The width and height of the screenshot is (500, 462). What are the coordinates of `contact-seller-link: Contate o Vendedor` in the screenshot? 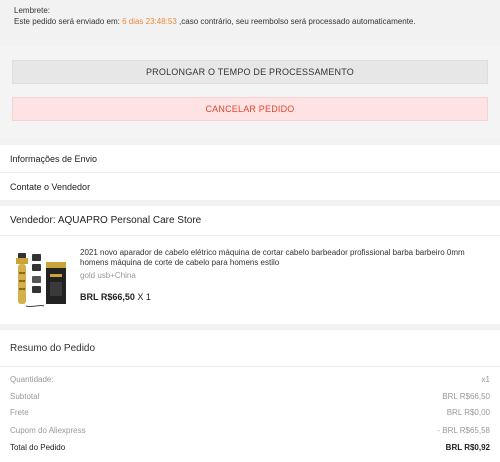 It's located at (250, 186).